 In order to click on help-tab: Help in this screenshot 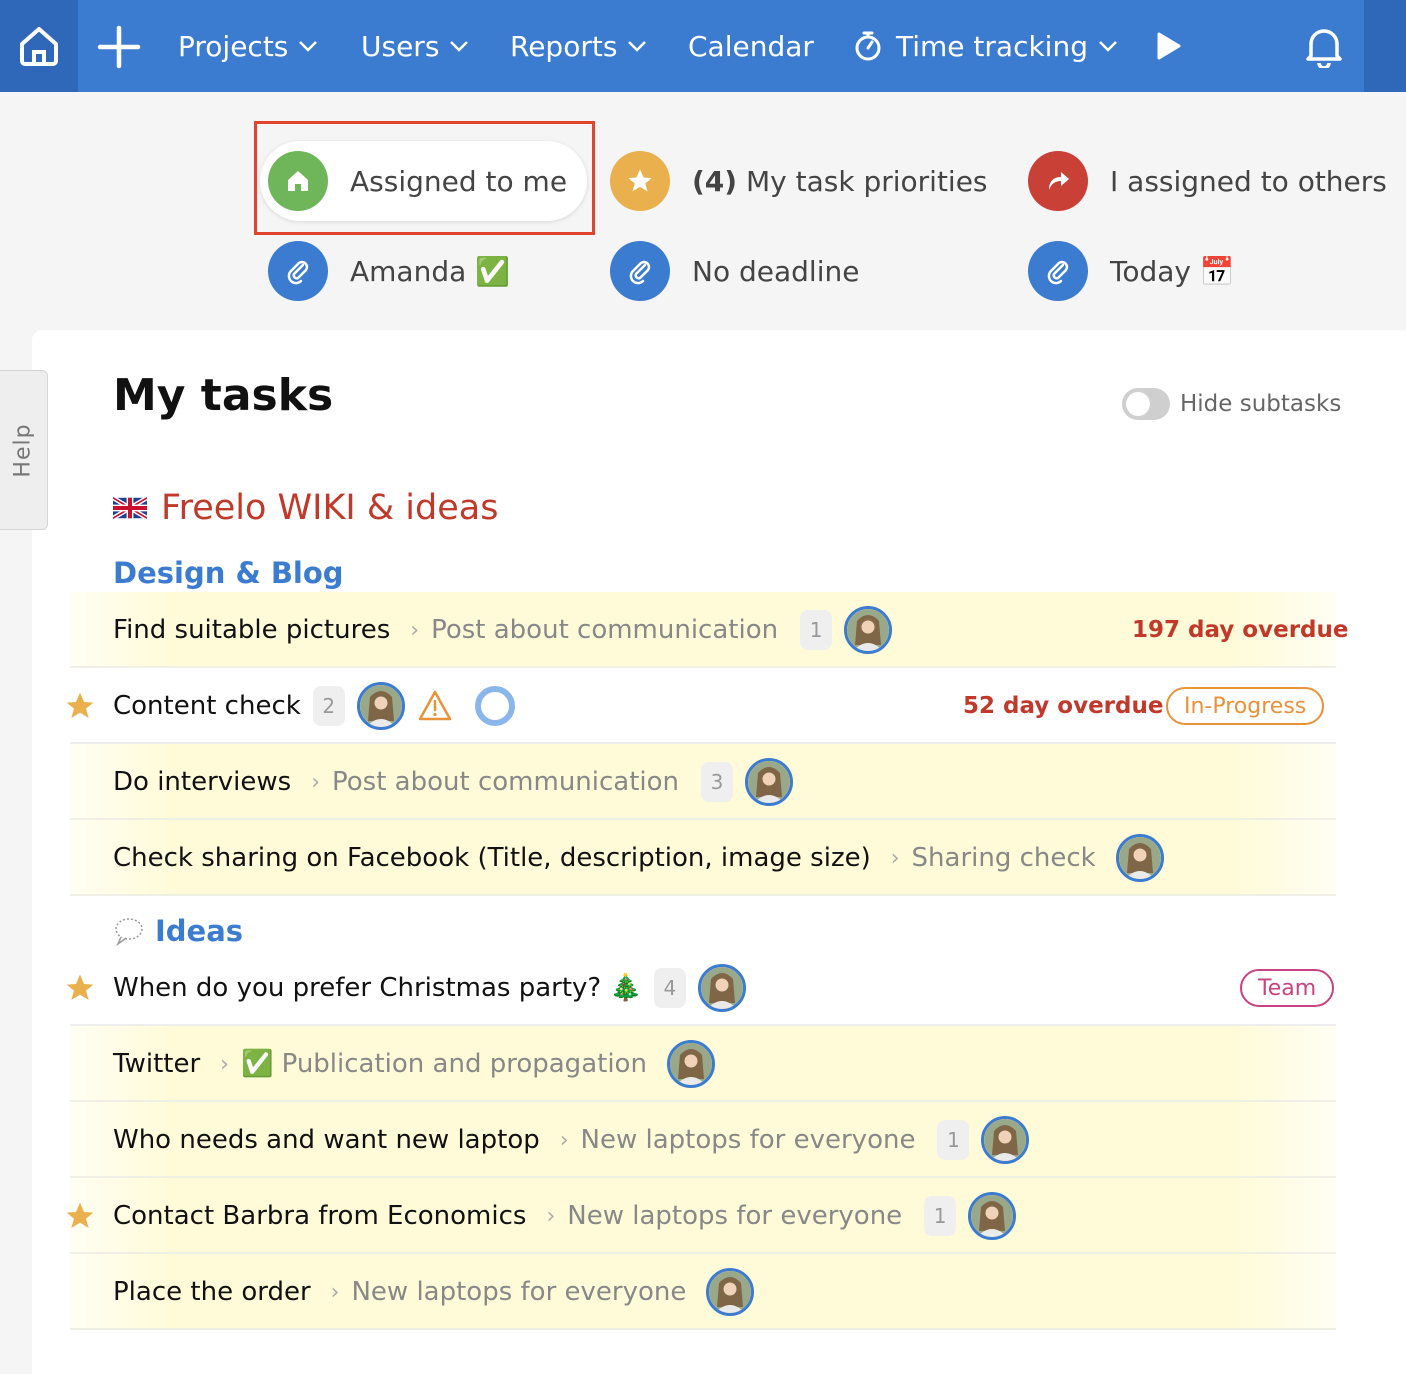, I will do `click(24, 450)`.